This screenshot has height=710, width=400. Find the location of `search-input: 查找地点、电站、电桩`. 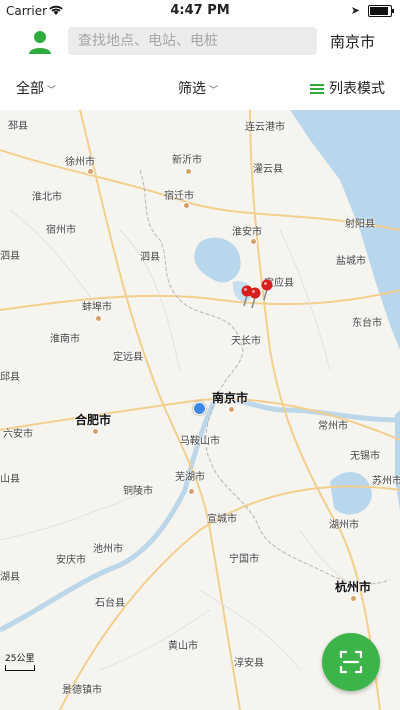

search-input: 查找地点、电站、电桩 is located at coordinates (192, 41).